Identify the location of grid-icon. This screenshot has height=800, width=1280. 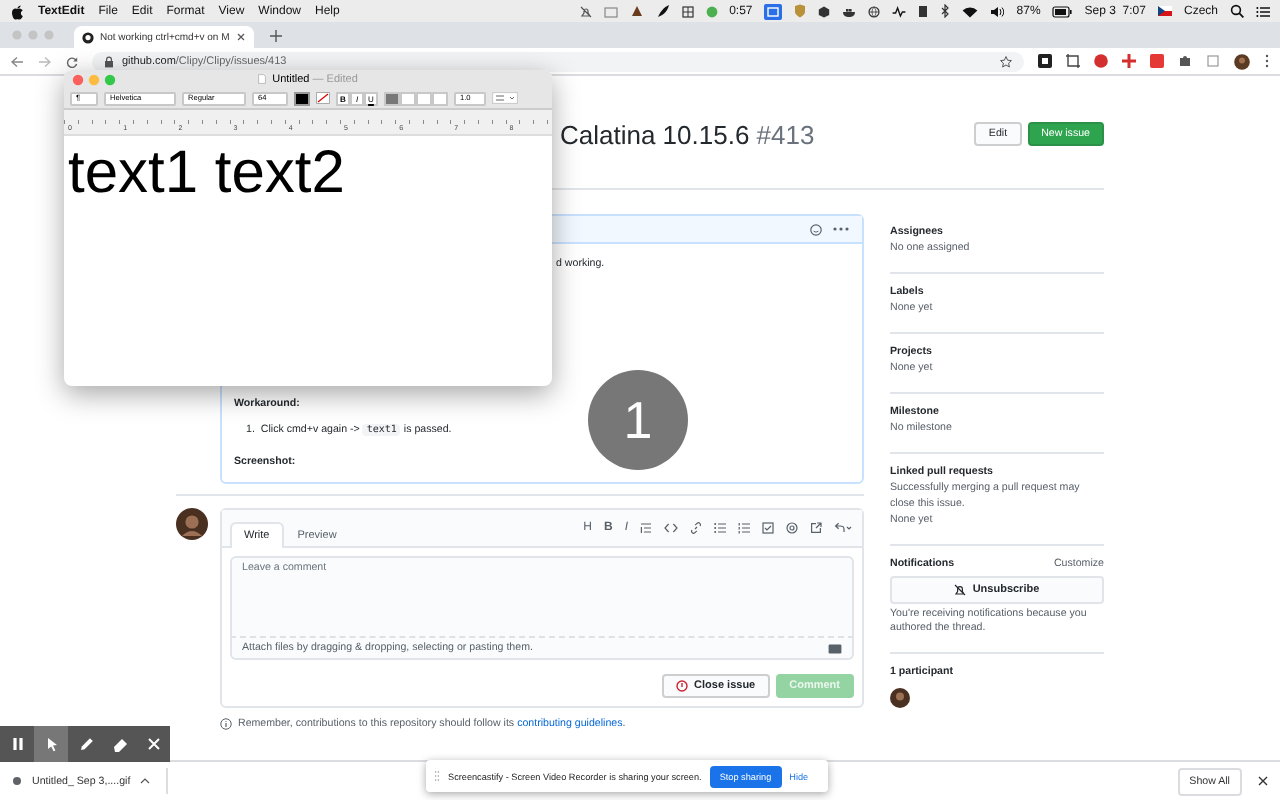
(687, 11).